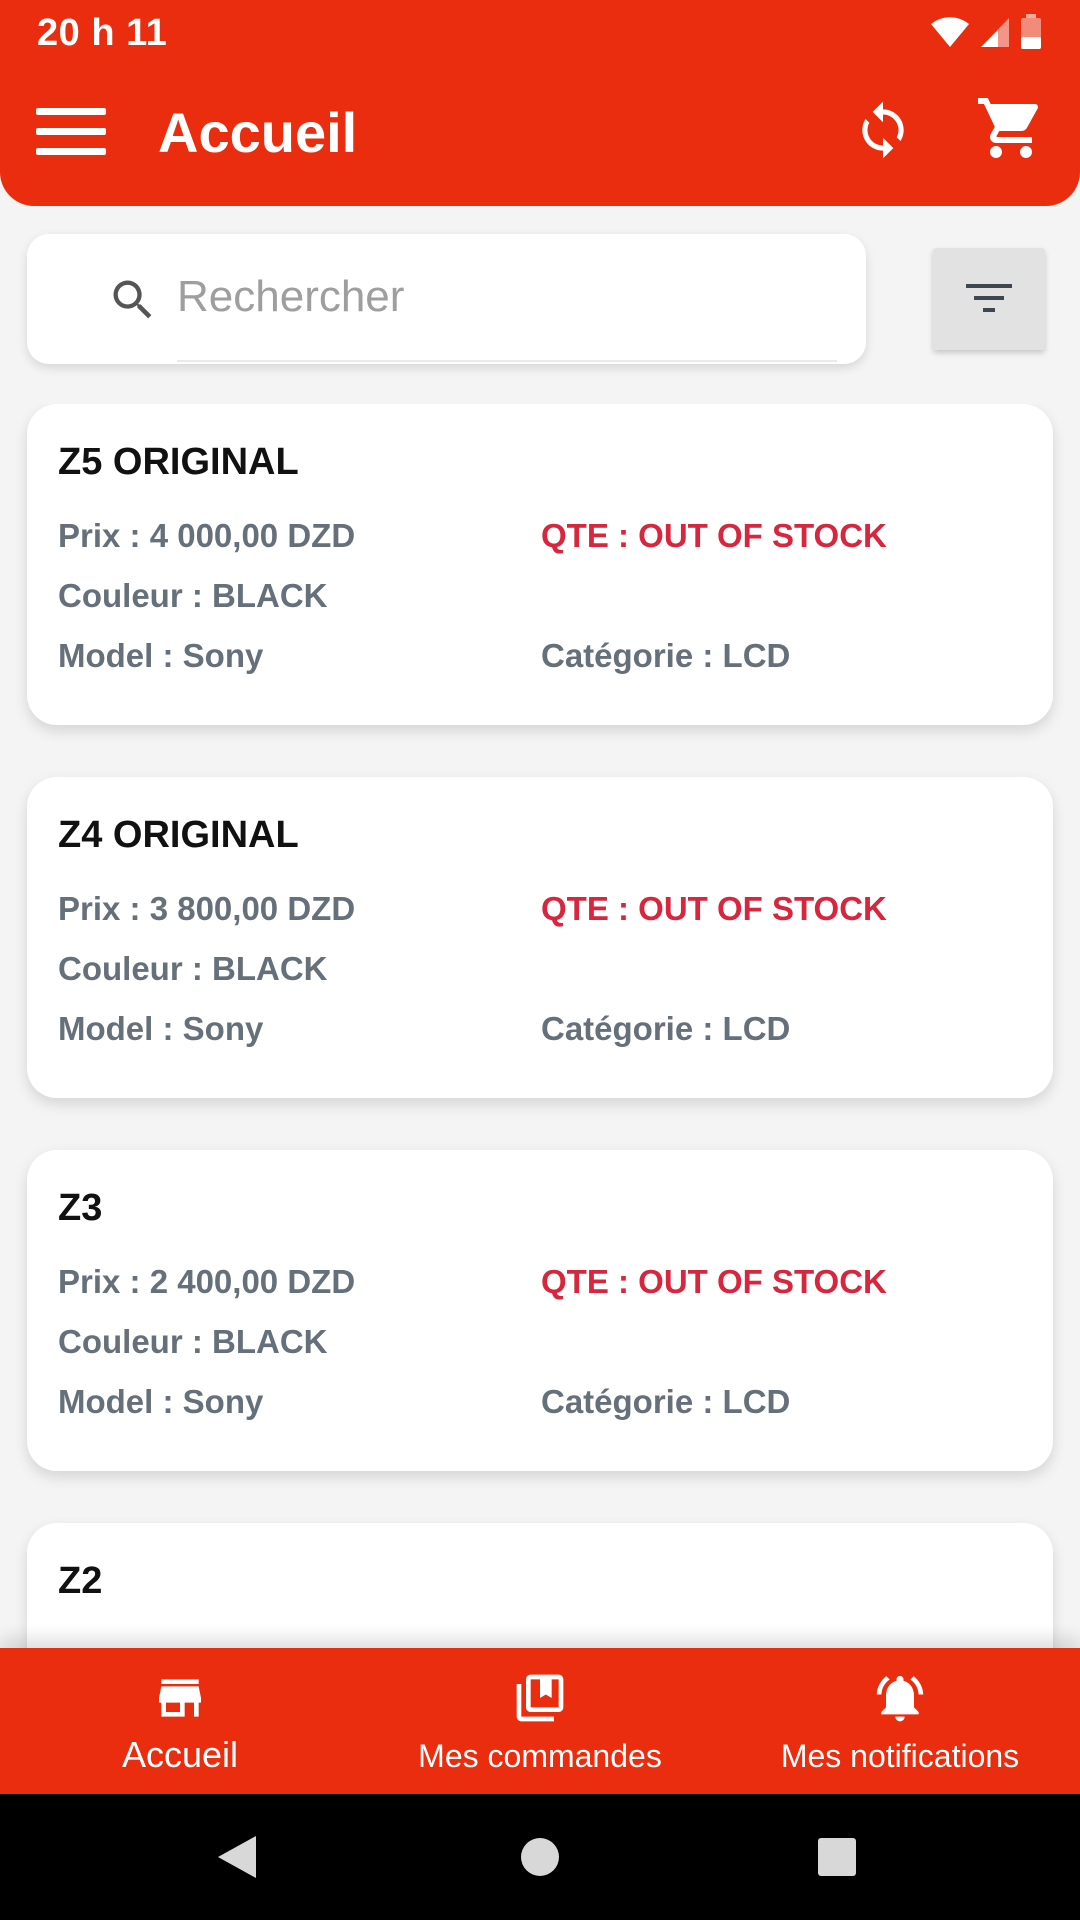  Describe the element at coordinates (237, 1857) in the screenshot. I see `back-icon` at that location.